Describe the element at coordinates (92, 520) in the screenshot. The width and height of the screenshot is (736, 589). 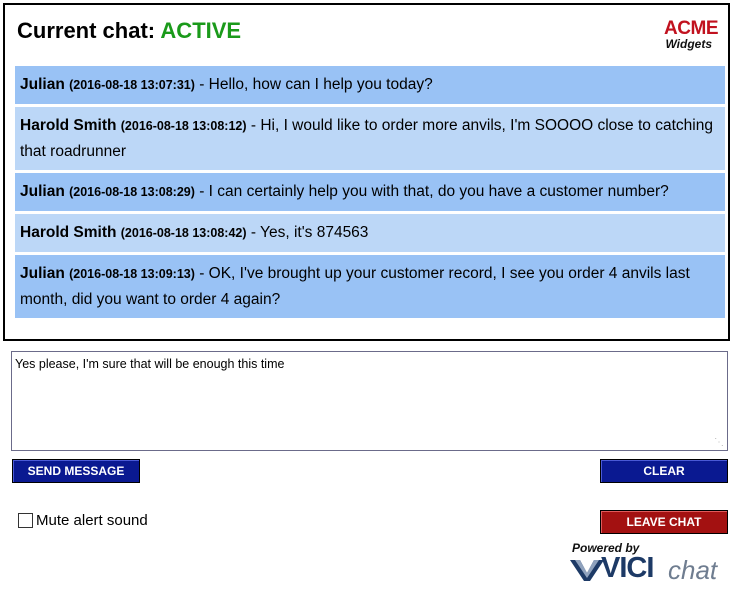
I see `mute-label: Mute alert sound` at that location.